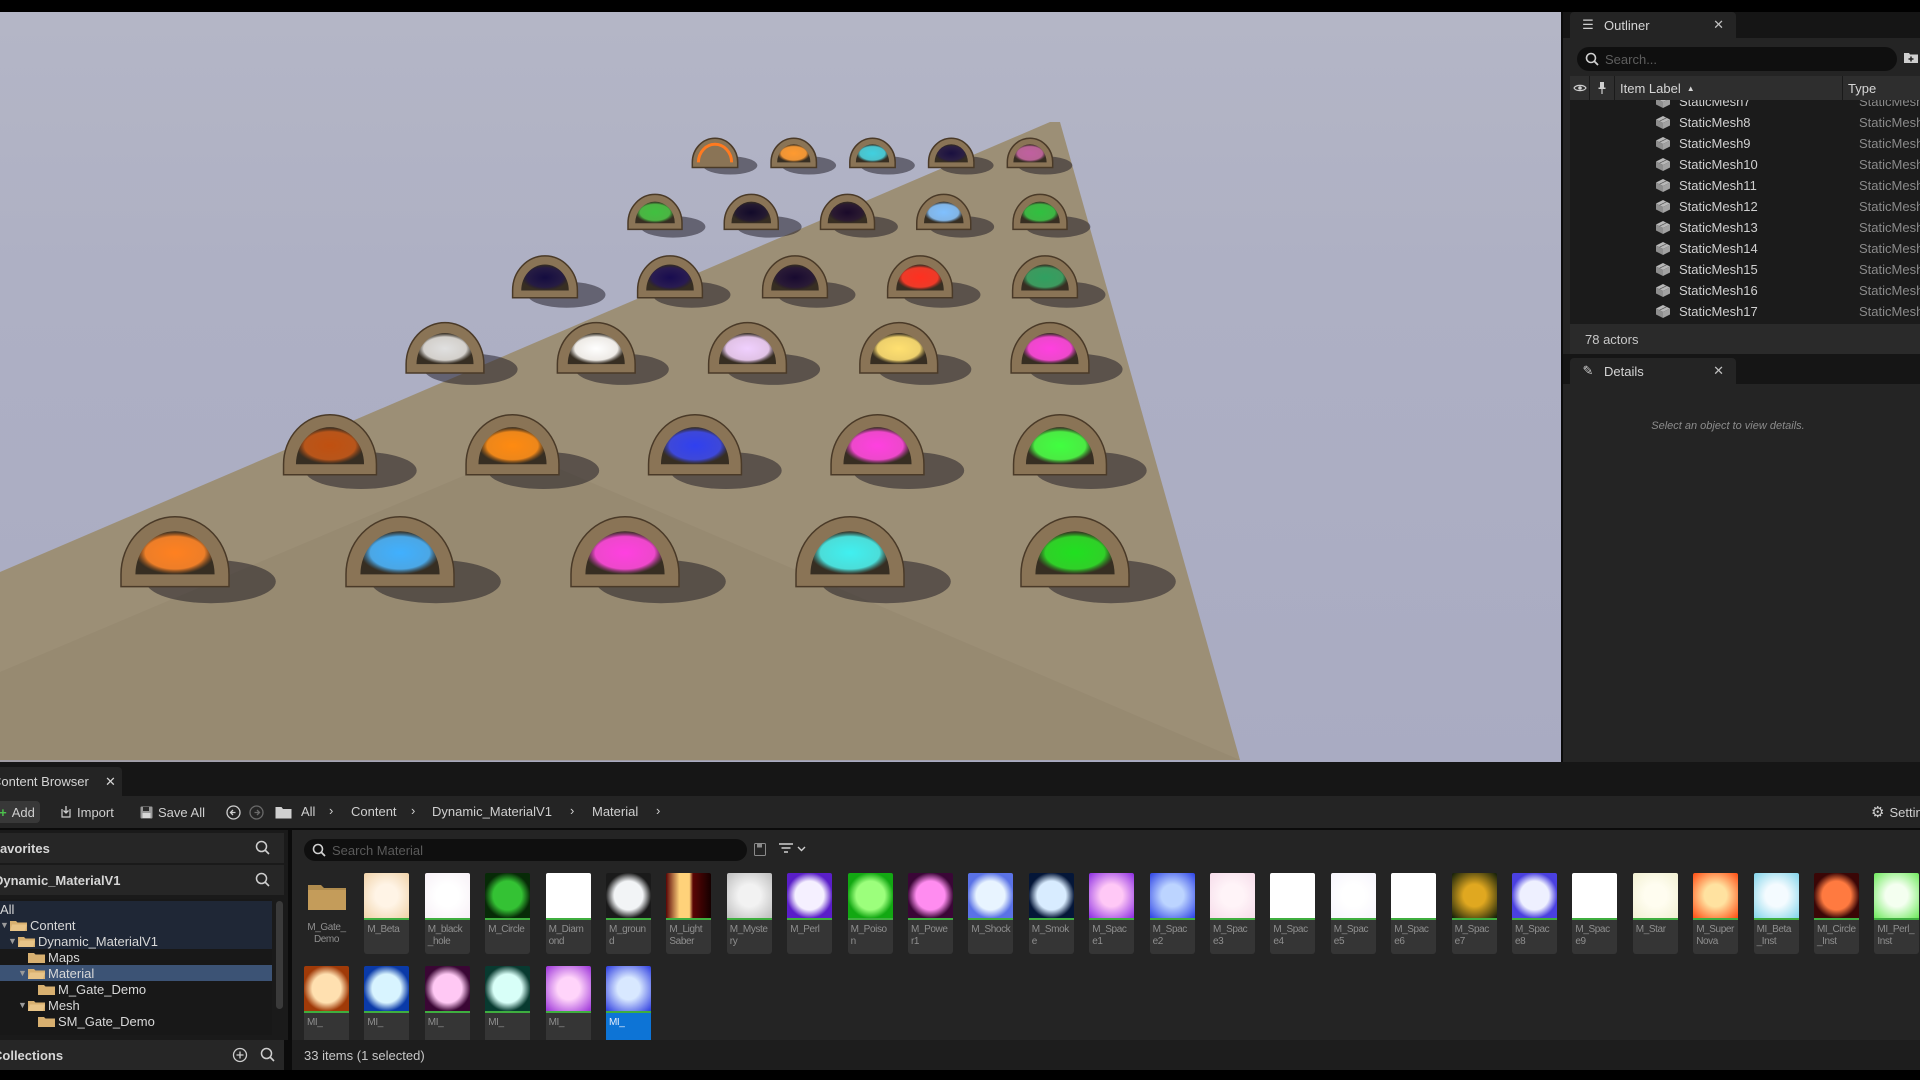 This screenshot has width=1920, height=1080. What do you see at coordinates (136, 1021) in the screenshot?
I see `folder-tree-item: SM_Gate_Demo` at bounding box center [136, 1021].